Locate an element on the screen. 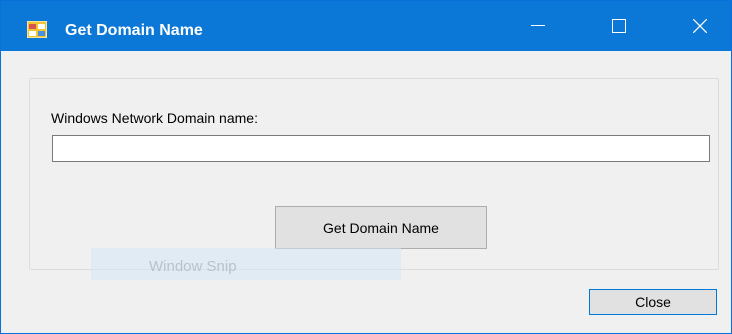 The image size is (732, 334). window-snip-label: Window Snip is located at coordinates (193, 266).